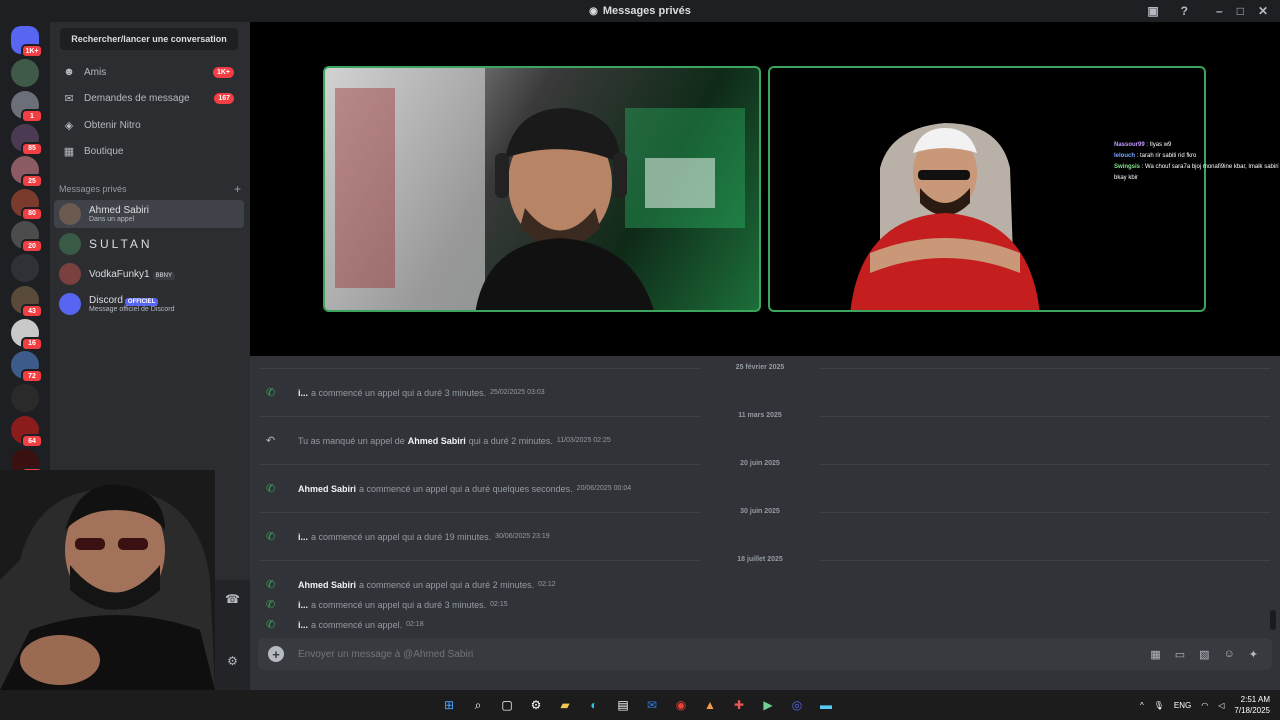  What do you see at coordinates (1273, 620) in the screenshot?
I see `scrollbar` at bounding box center [1273, 620].